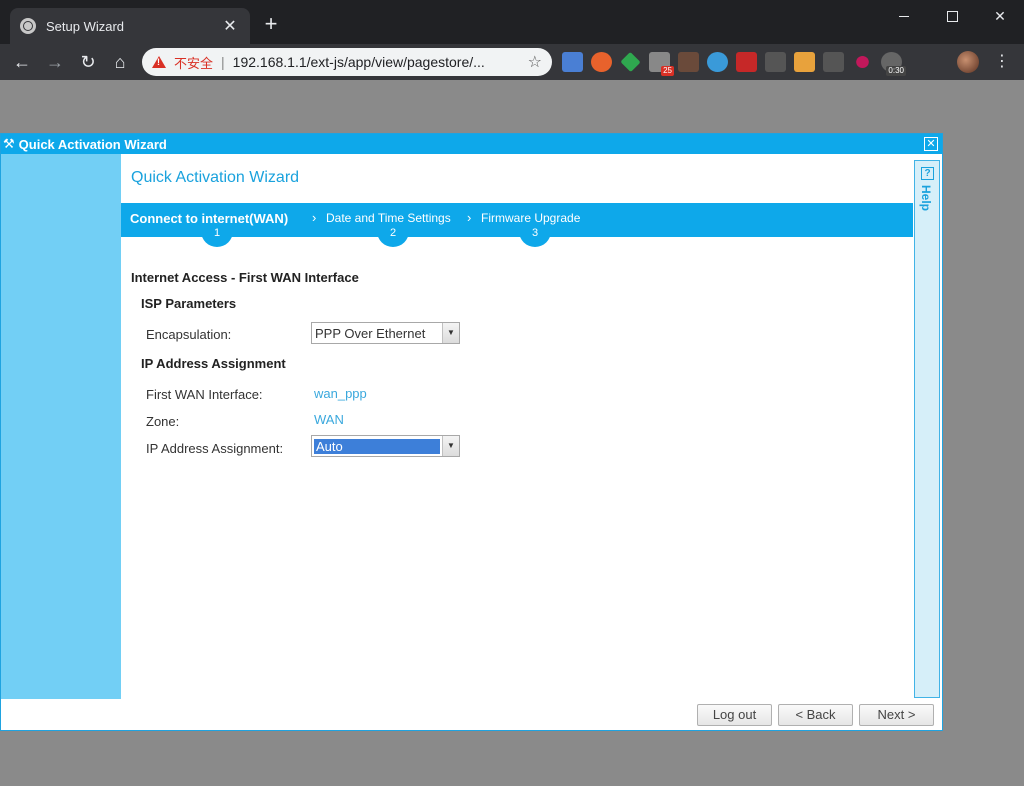 Image resolution: width=1024 pixels, height=786 pixels. I want to click on ip-assignment-heading: IP Address Assignment, so click(213, 363).